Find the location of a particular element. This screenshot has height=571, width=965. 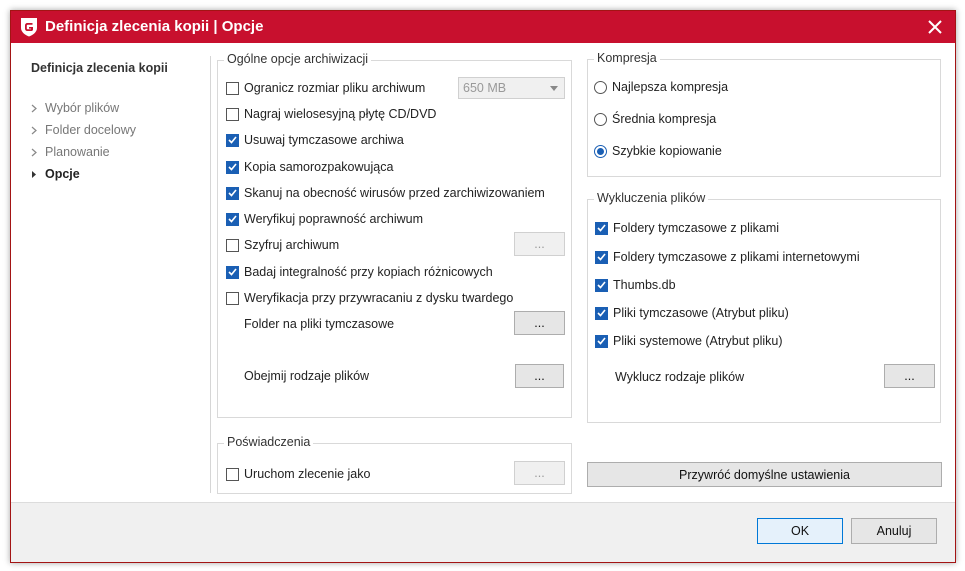

size-limit-value: 650 MB is located at coordinates (485, 88).